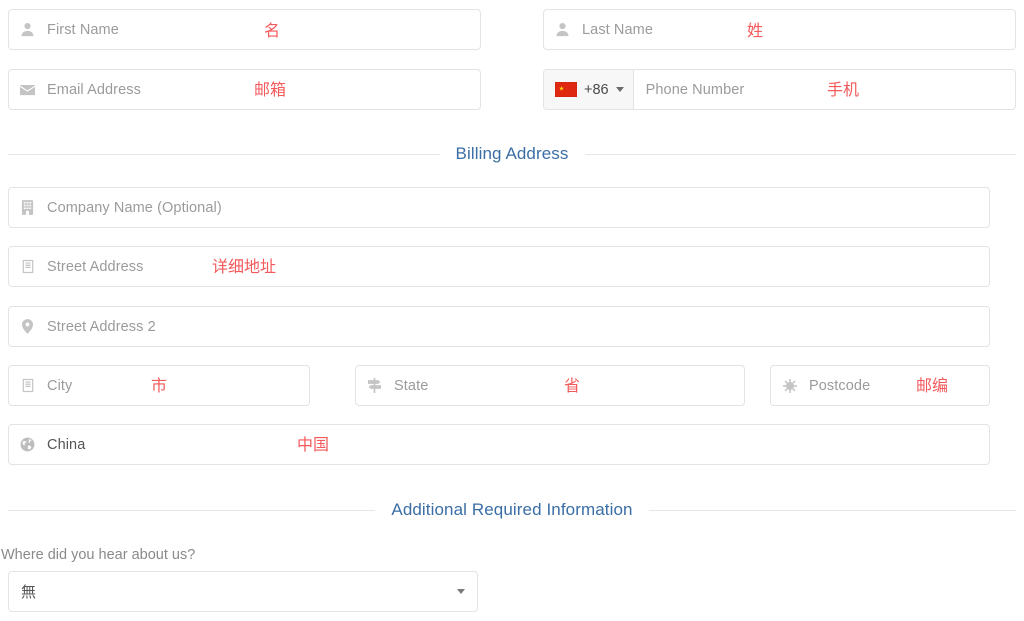  I want to click on phone-placeholder: Phone Number, so click(695, 89).